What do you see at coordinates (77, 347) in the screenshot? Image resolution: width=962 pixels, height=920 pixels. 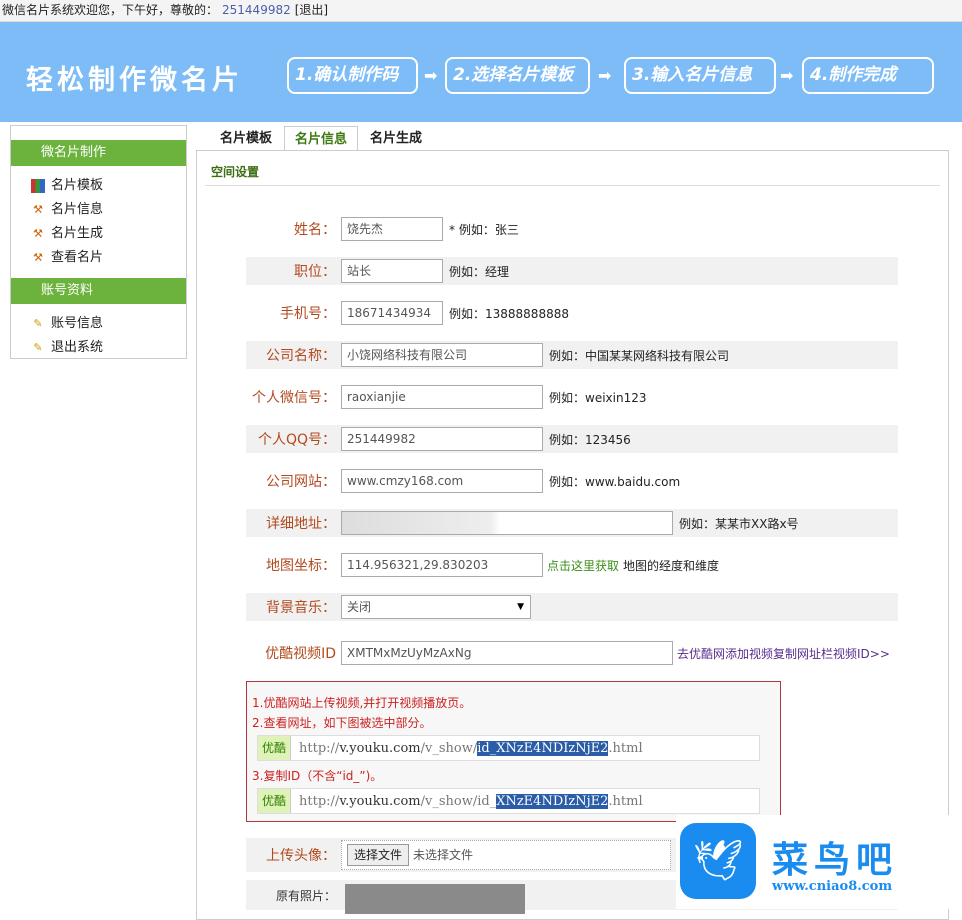 I see `sidebar-item-label: 退出系统` at bounding box center [77, 347].